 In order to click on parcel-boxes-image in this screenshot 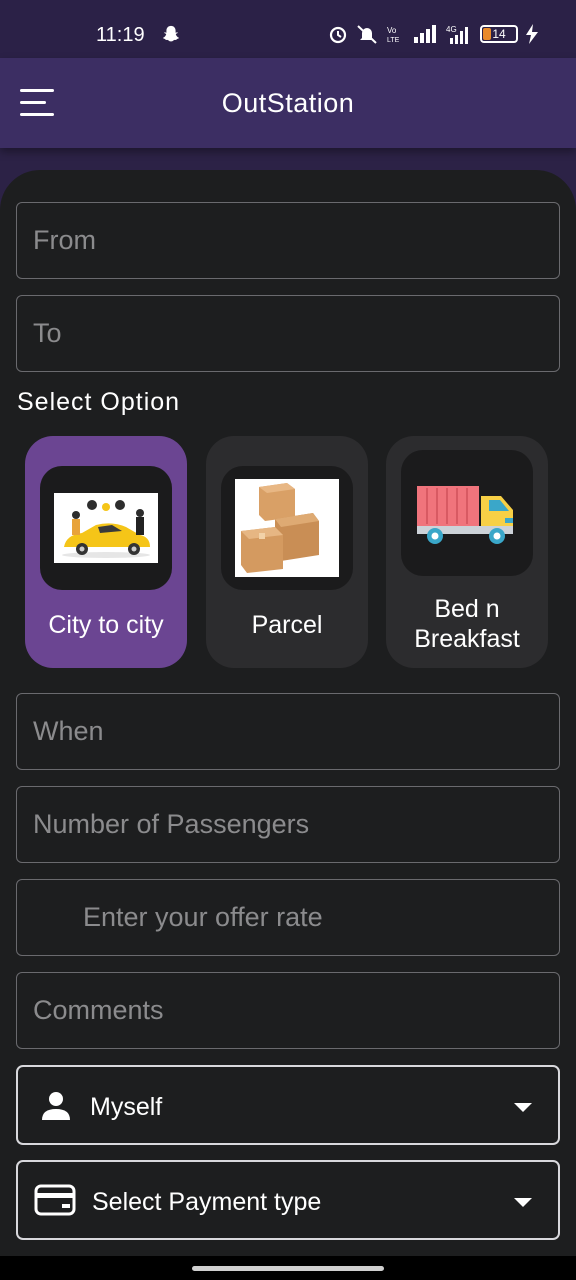, I will do `click(287, 528)`.